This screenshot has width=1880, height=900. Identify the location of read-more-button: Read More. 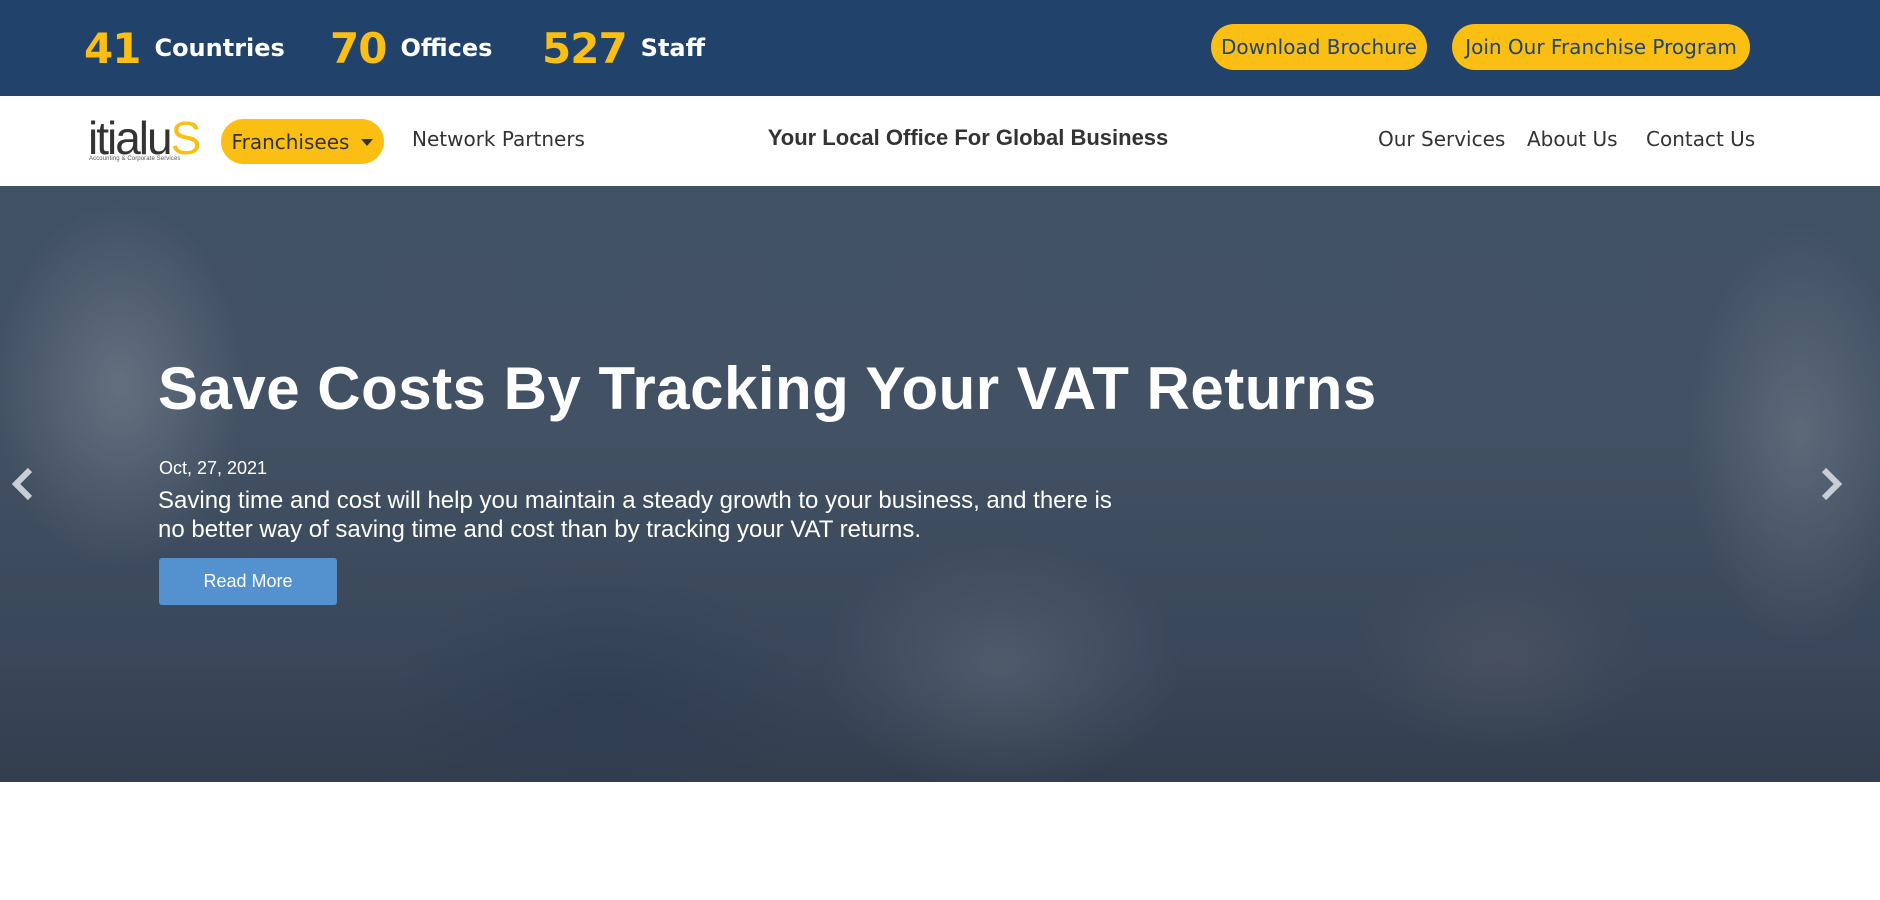
(248, 581).